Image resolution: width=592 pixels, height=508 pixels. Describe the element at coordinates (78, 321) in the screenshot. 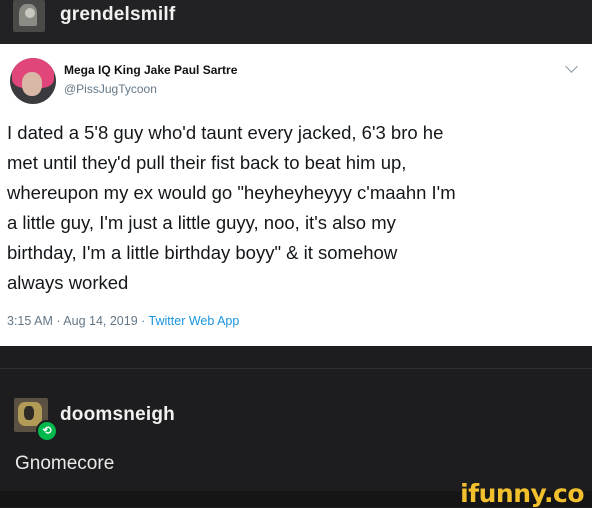

I see `tweet-timestamp: 3:15 AM · Aug 14, 2019 ·` at that location.